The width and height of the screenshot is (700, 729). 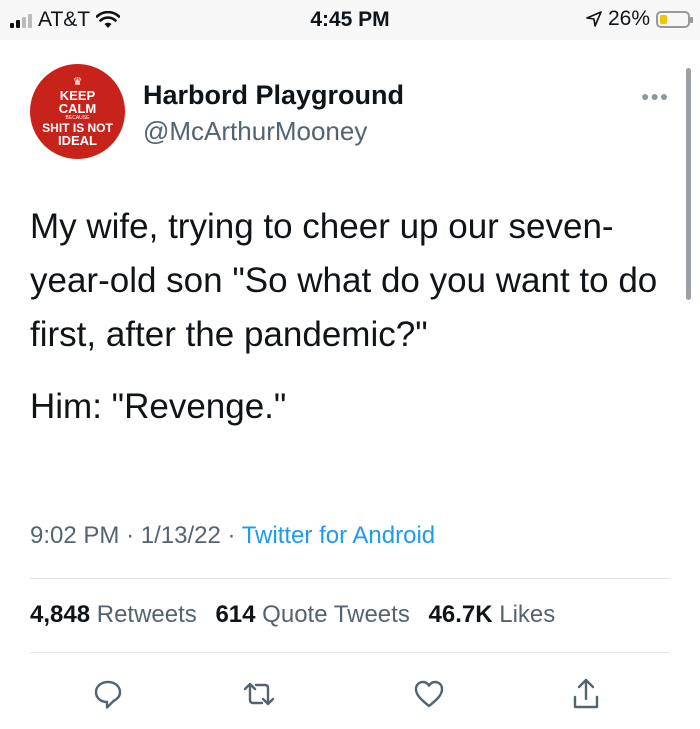 I want to click on battery-percent: 26%, so click(x=628, y=18).